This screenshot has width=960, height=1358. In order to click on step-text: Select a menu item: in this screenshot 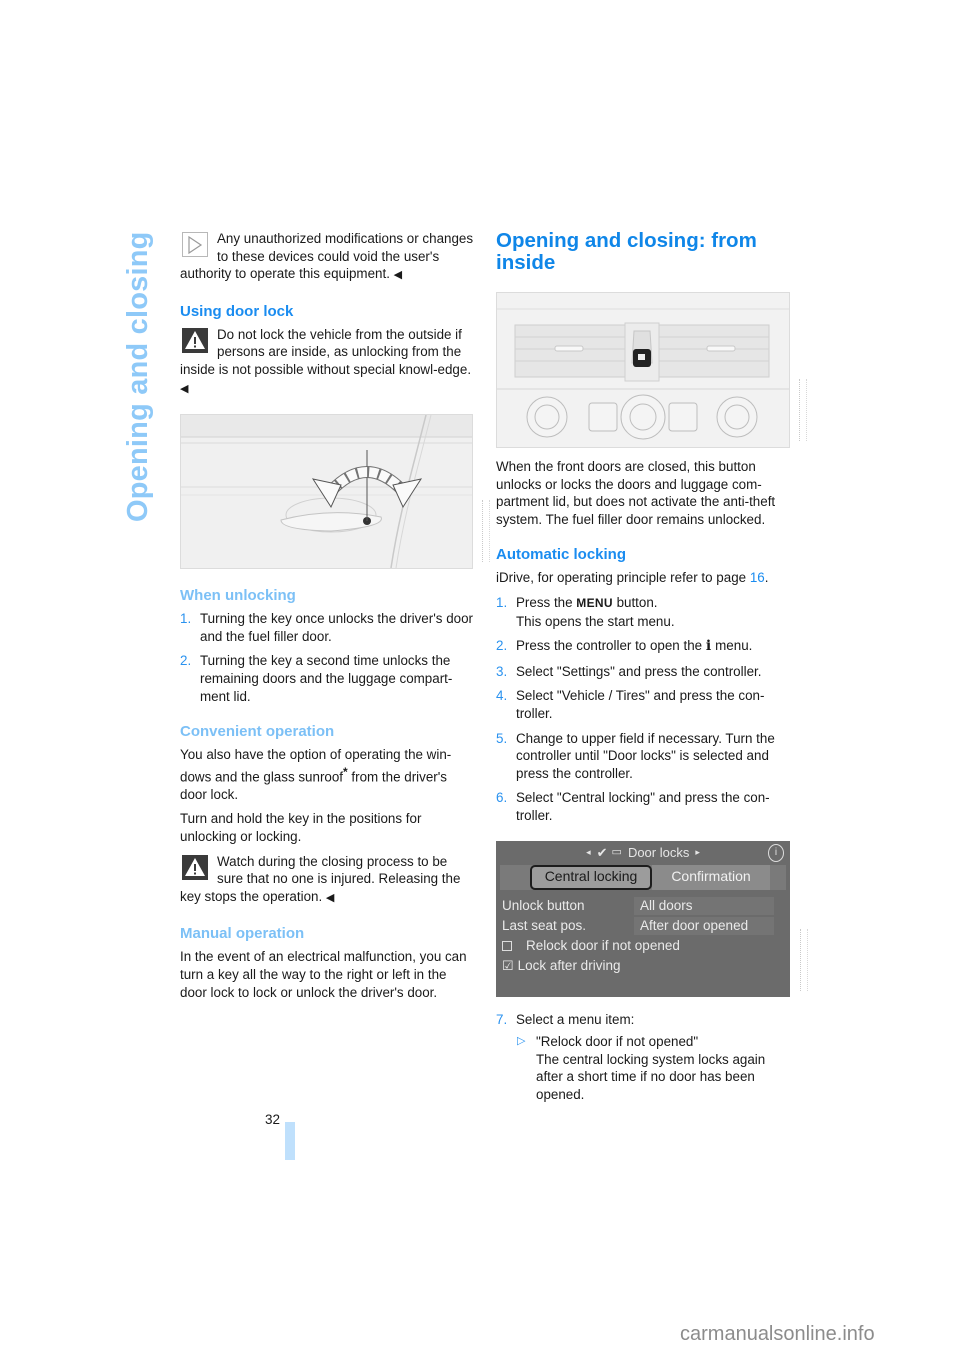, I will do `click(575, 1019)`.